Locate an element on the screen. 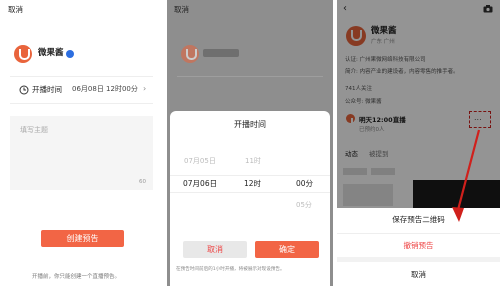 This screenshot has width=500, height=286. create-notice-button: 创建预告 is located at coordinates (82, 238).